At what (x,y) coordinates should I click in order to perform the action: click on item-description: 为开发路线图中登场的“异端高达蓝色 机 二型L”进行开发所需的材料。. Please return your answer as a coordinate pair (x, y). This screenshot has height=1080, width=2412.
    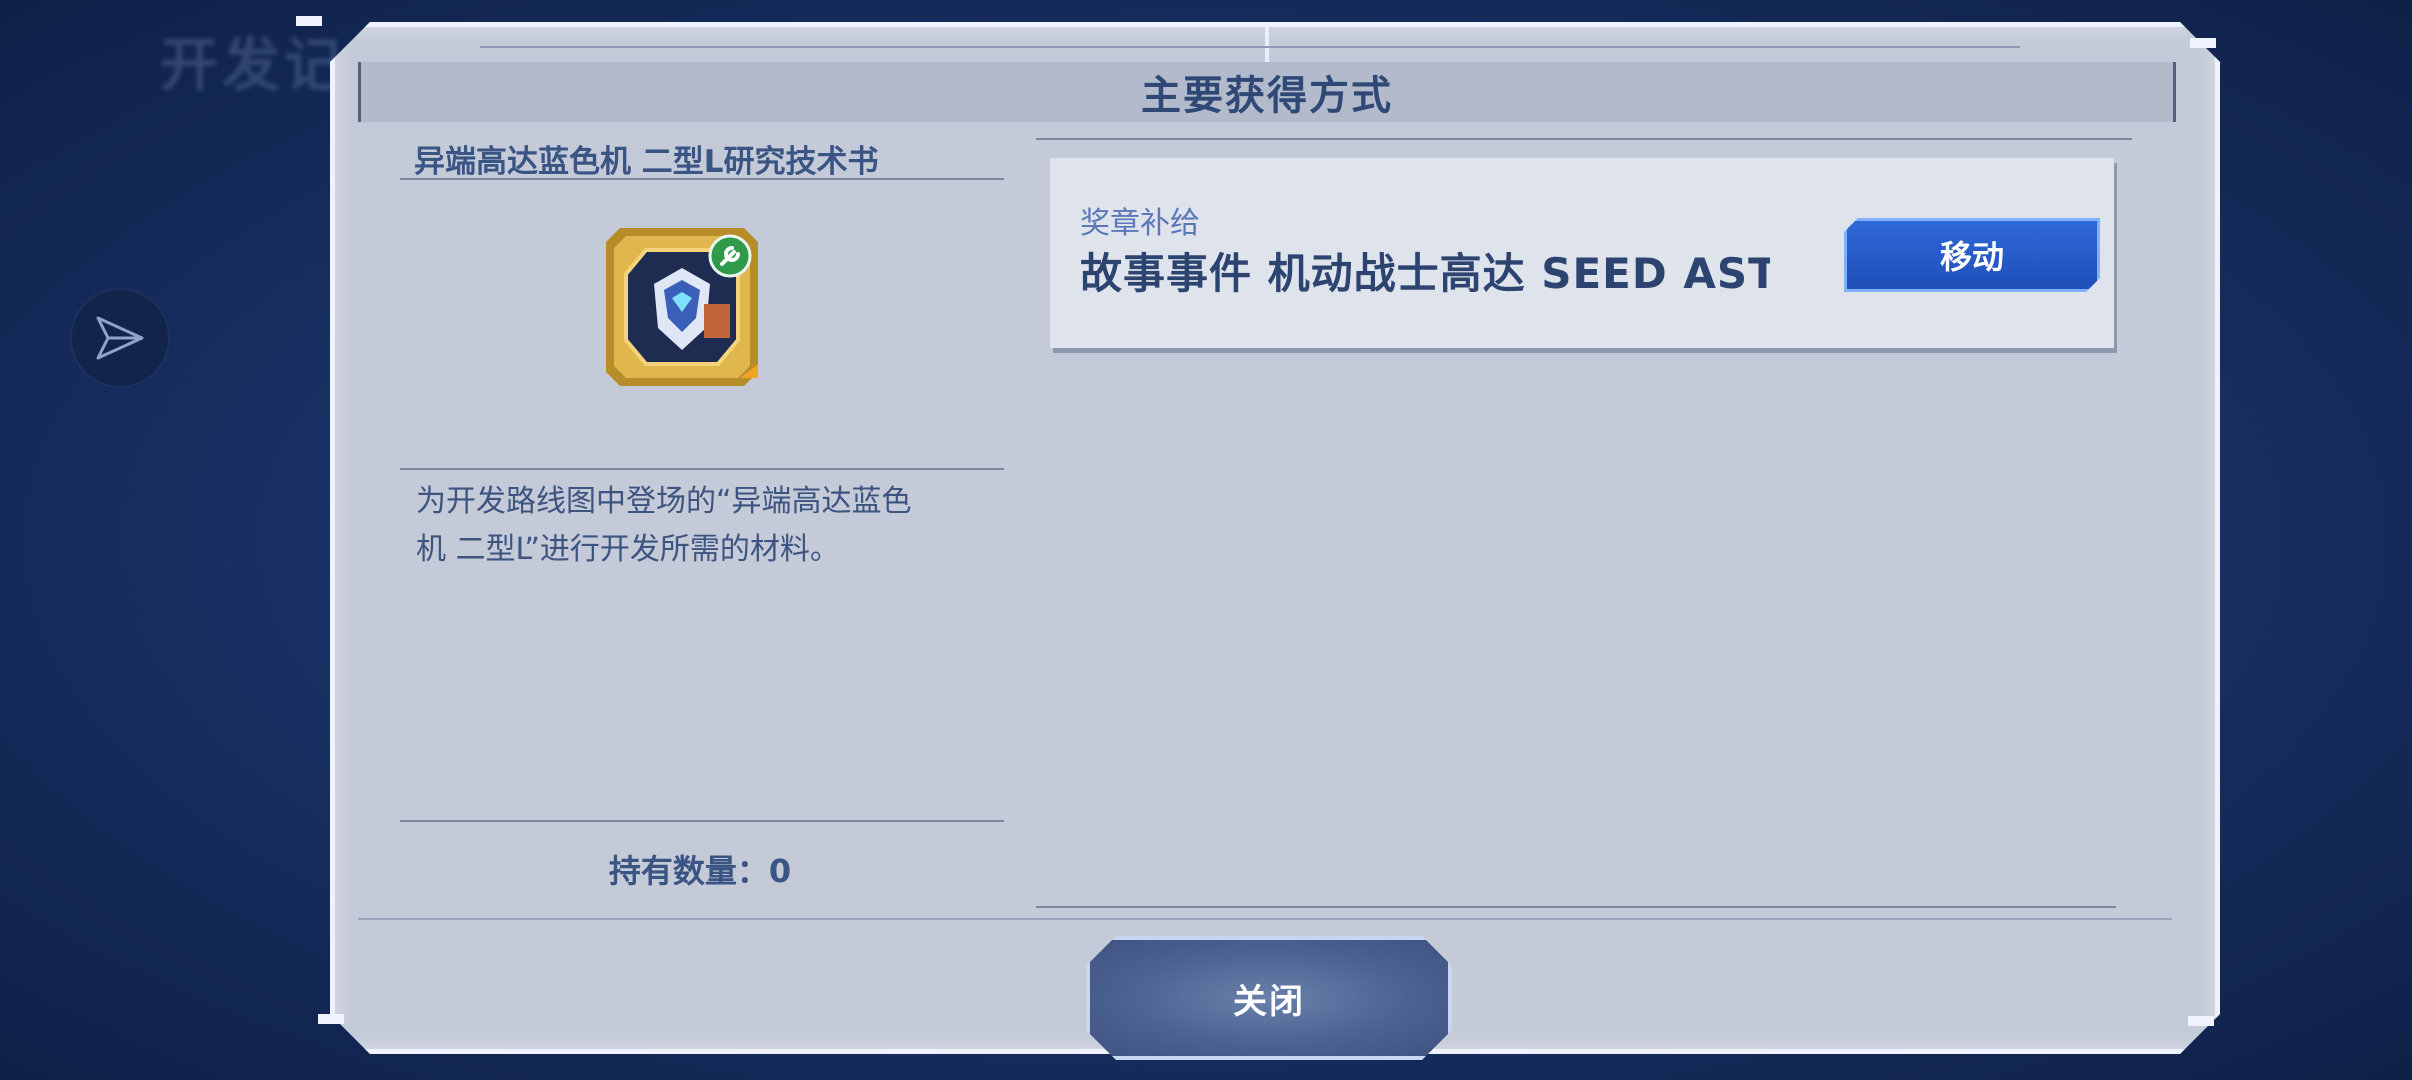
    Looking at the image, I should click on (711, 526).